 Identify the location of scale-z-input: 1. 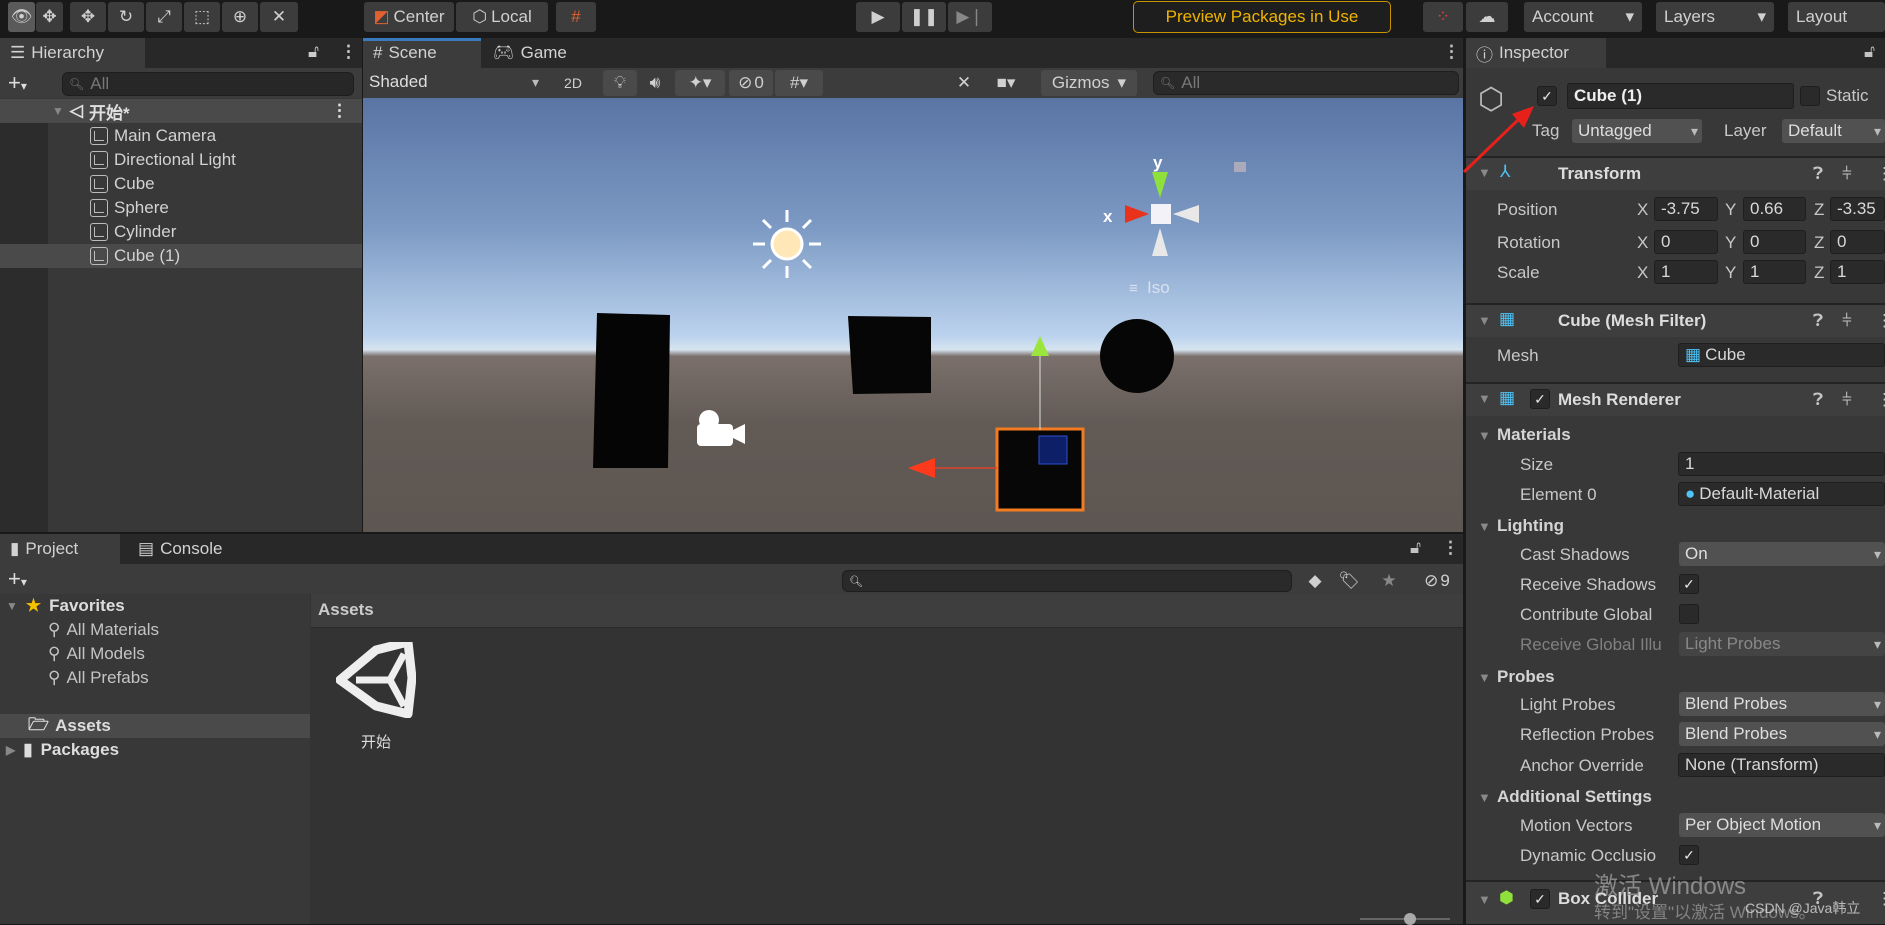
(1857, 272).